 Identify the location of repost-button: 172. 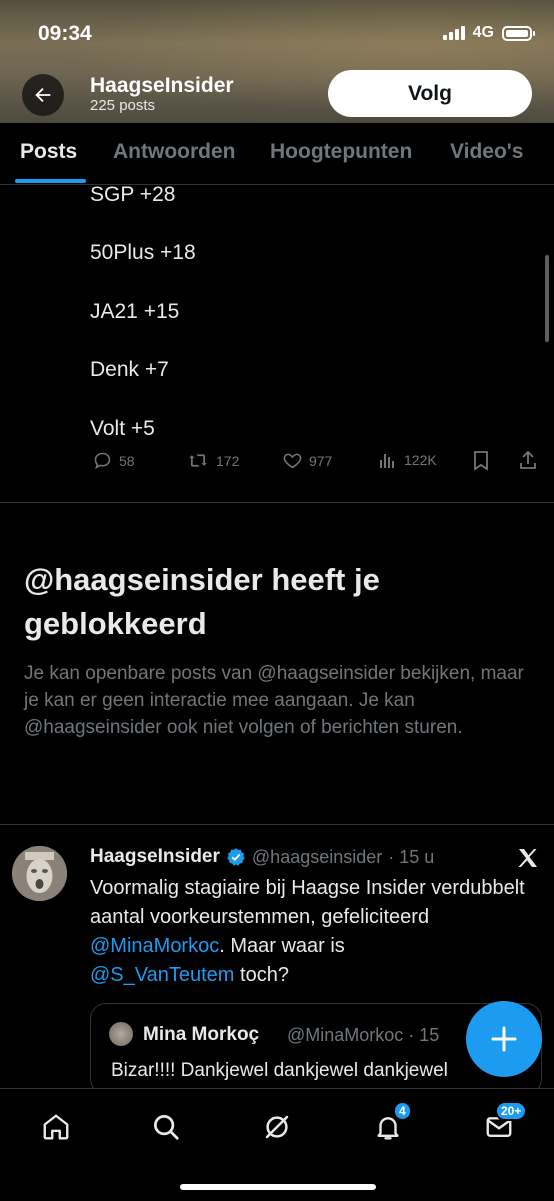
(212, 460).